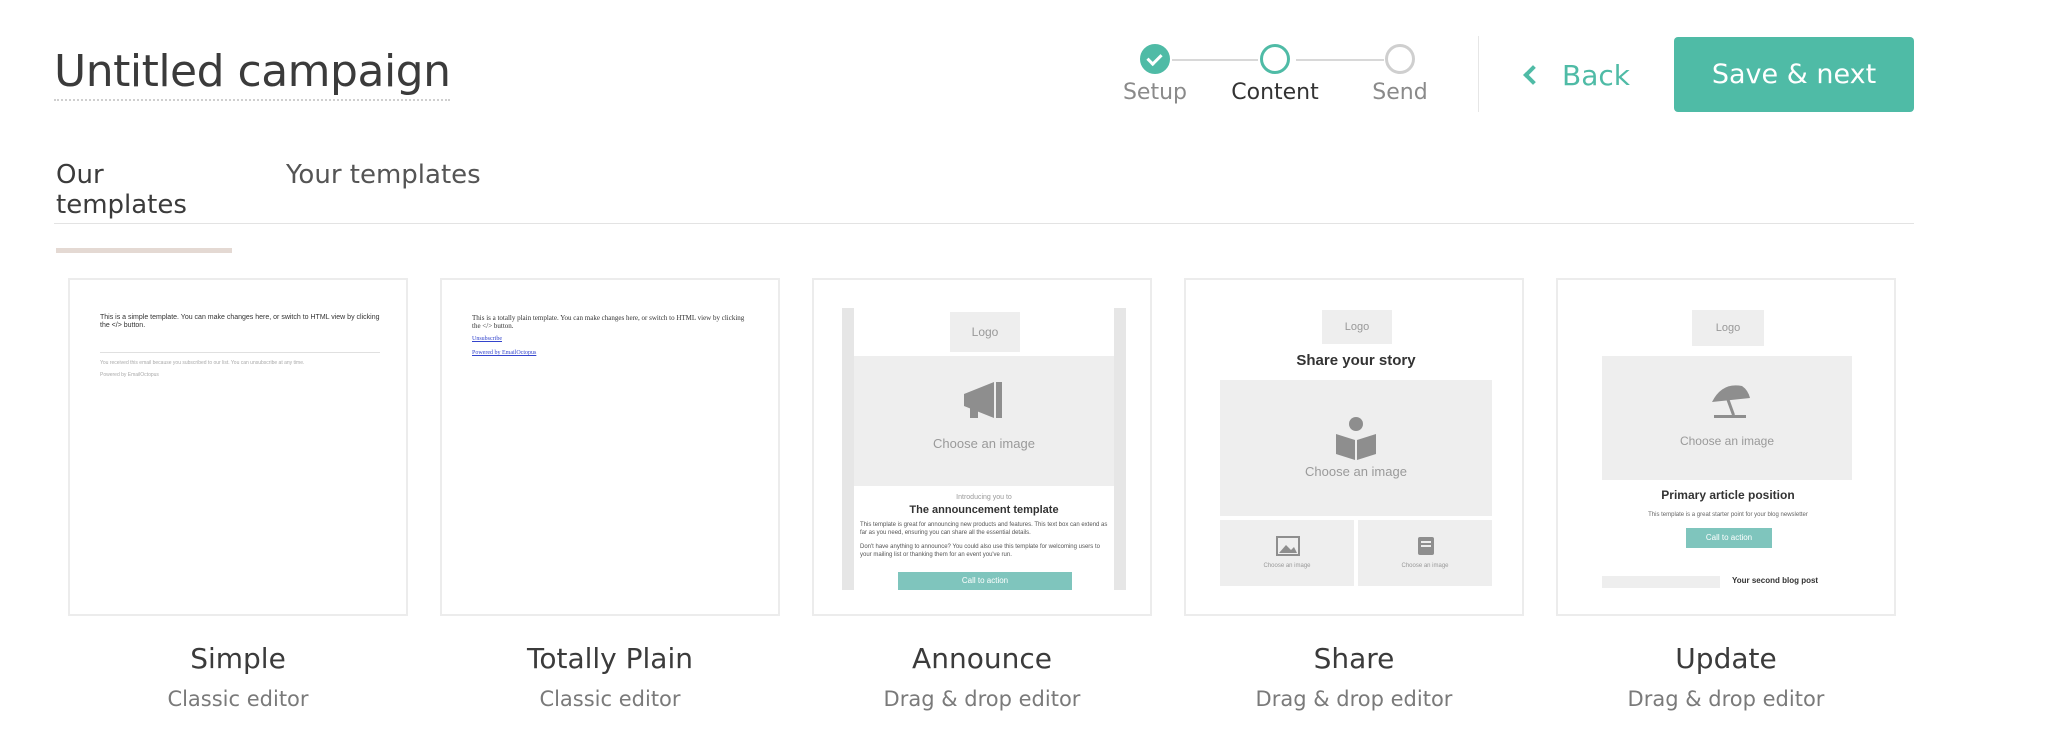 The width and height of the screenshot is (2048, 745). Describe the element at coordinates (1288, 546) in the screenshot. I see `image-icon` at that location.